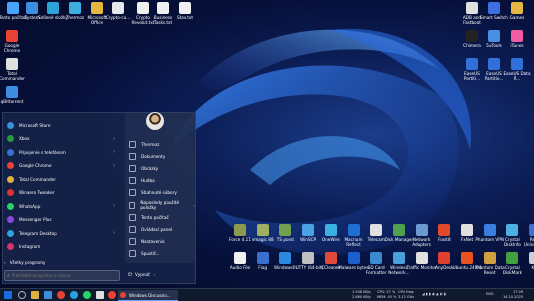 Image resolution: width=534 pixels, height=301 pixels. I want to click on force-icon, so click(240, 230).